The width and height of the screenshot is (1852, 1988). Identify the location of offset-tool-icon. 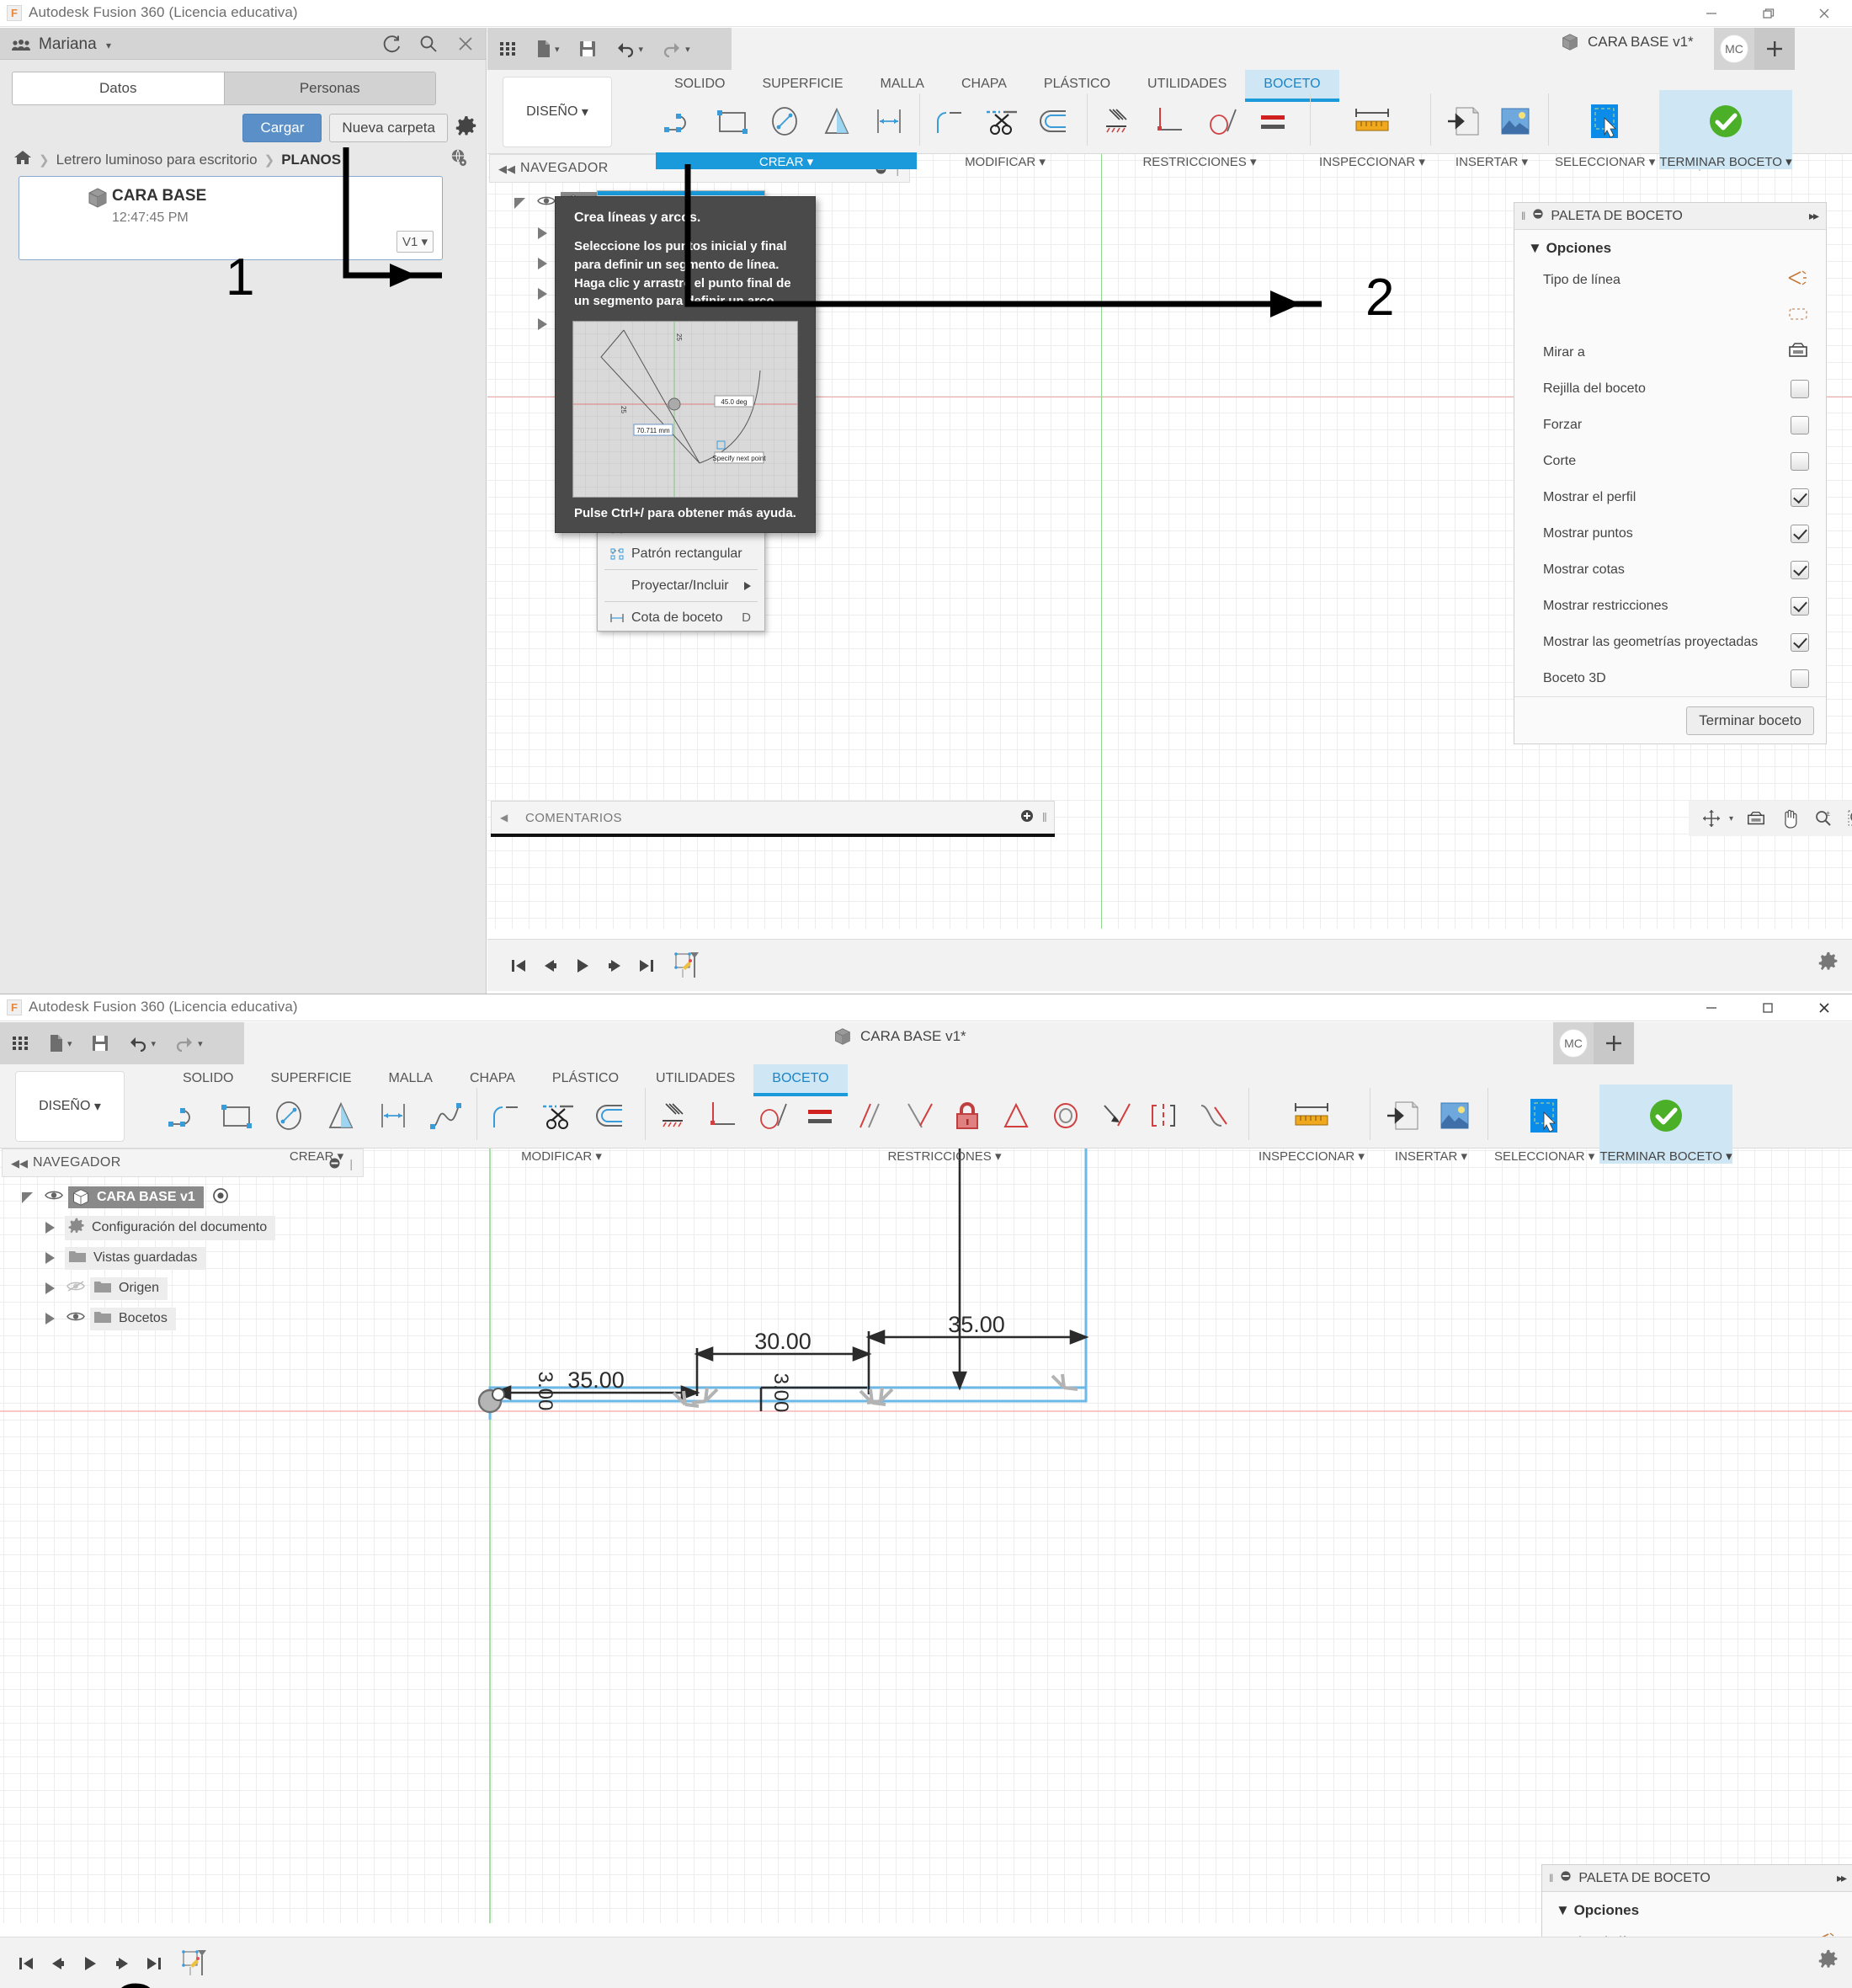
(1056, 121).